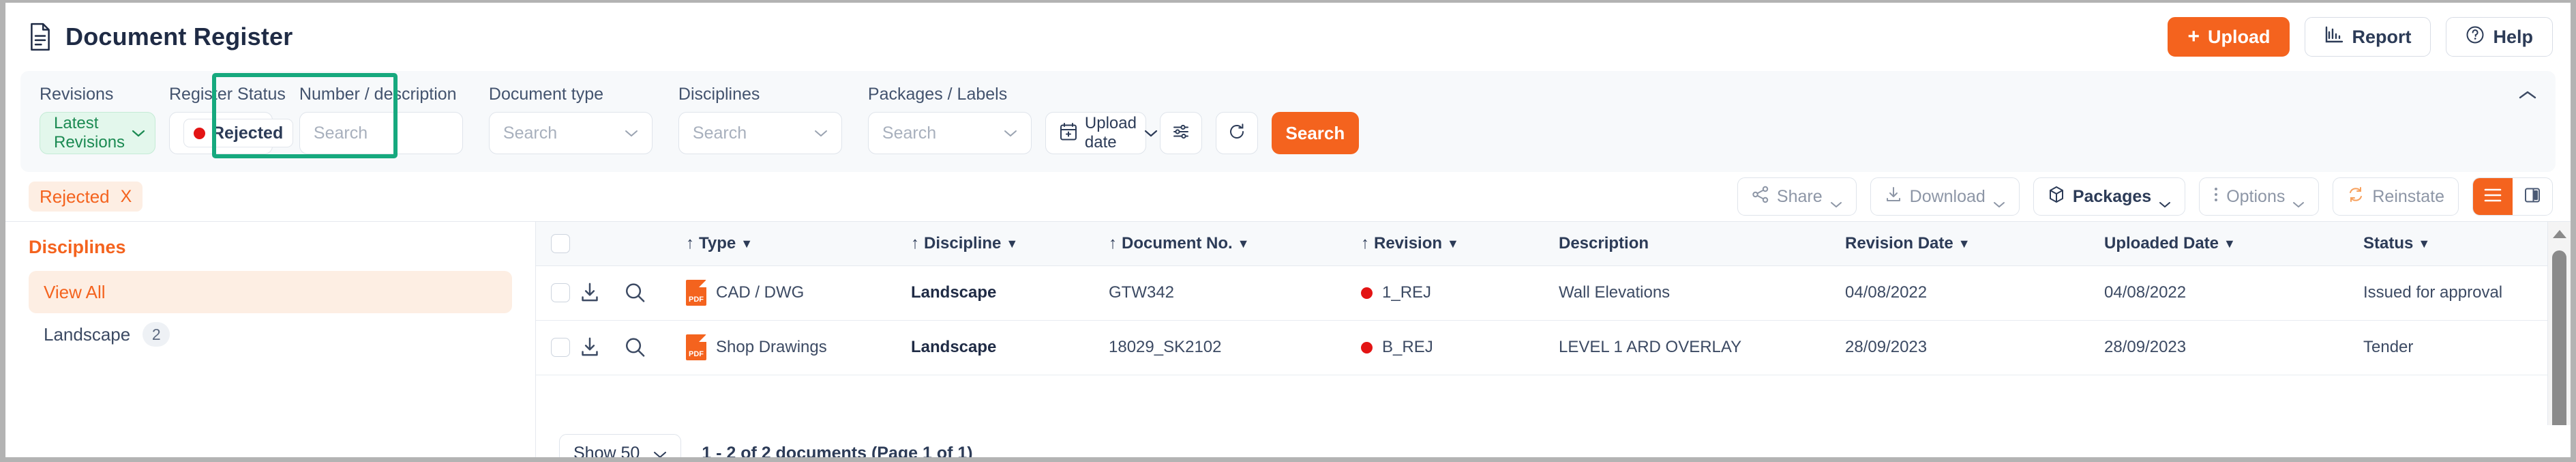 The width and height of the screenshot is (2576, 462). Describe the element at coordinates (2229, 37) in the screenshot. I see `upload-button: + Upload` at that location.